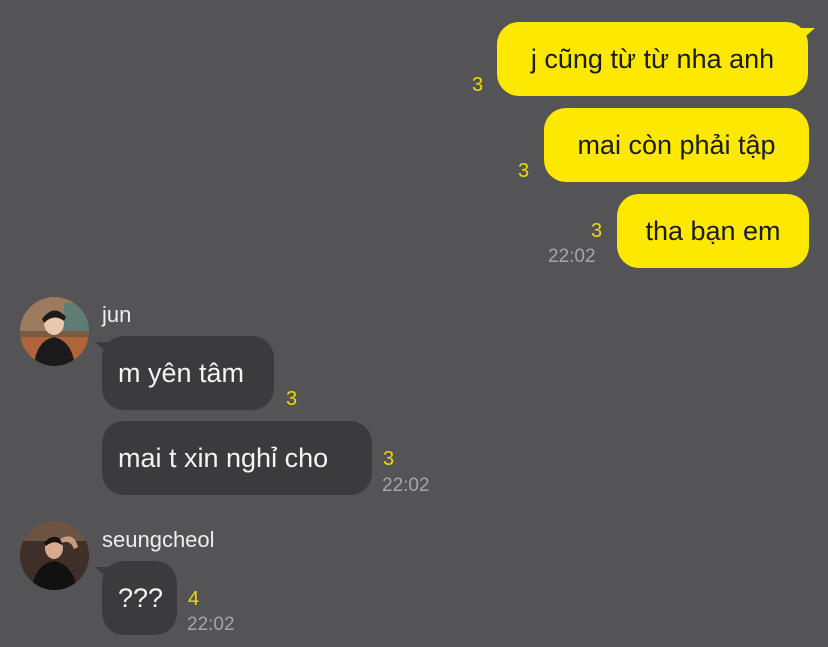 Image resolution: width=828 pixels, height=647 pixels. I want to click on outgoing-message-bubble: mai còn phải tập, so click(676, 145).